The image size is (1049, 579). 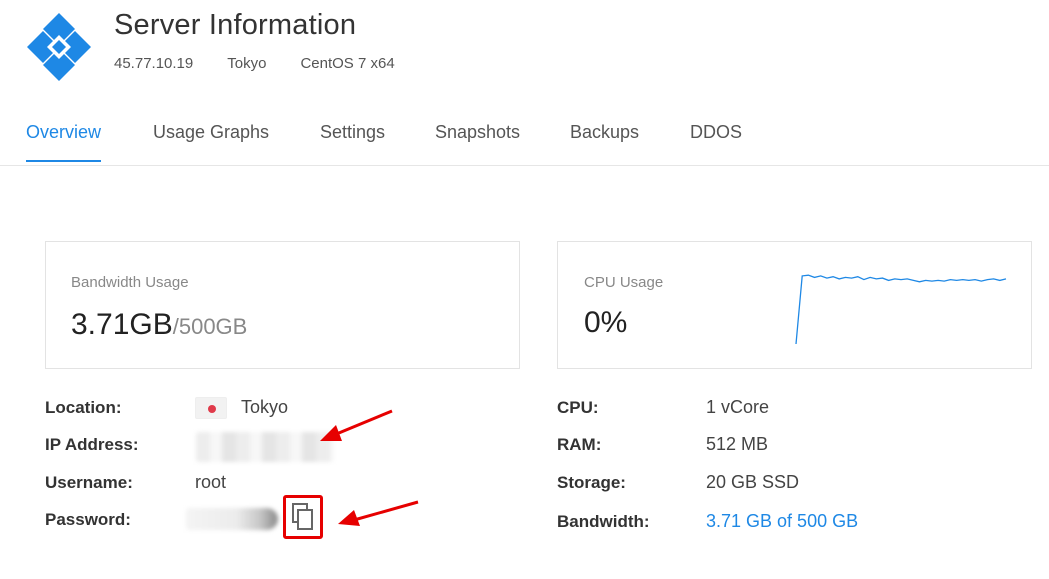 I want to click on annotation-arrow-ip, so click(x=356, y=425).